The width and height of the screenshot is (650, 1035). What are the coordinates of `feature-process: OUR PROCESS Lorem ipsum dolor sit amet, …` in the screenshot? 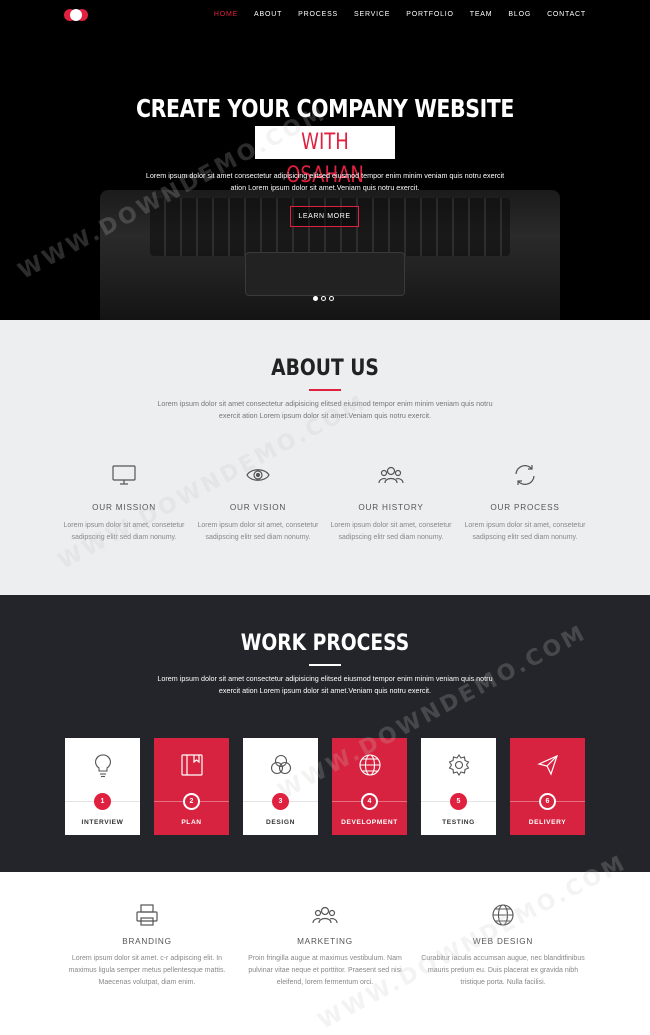 It's located at (525, 503).